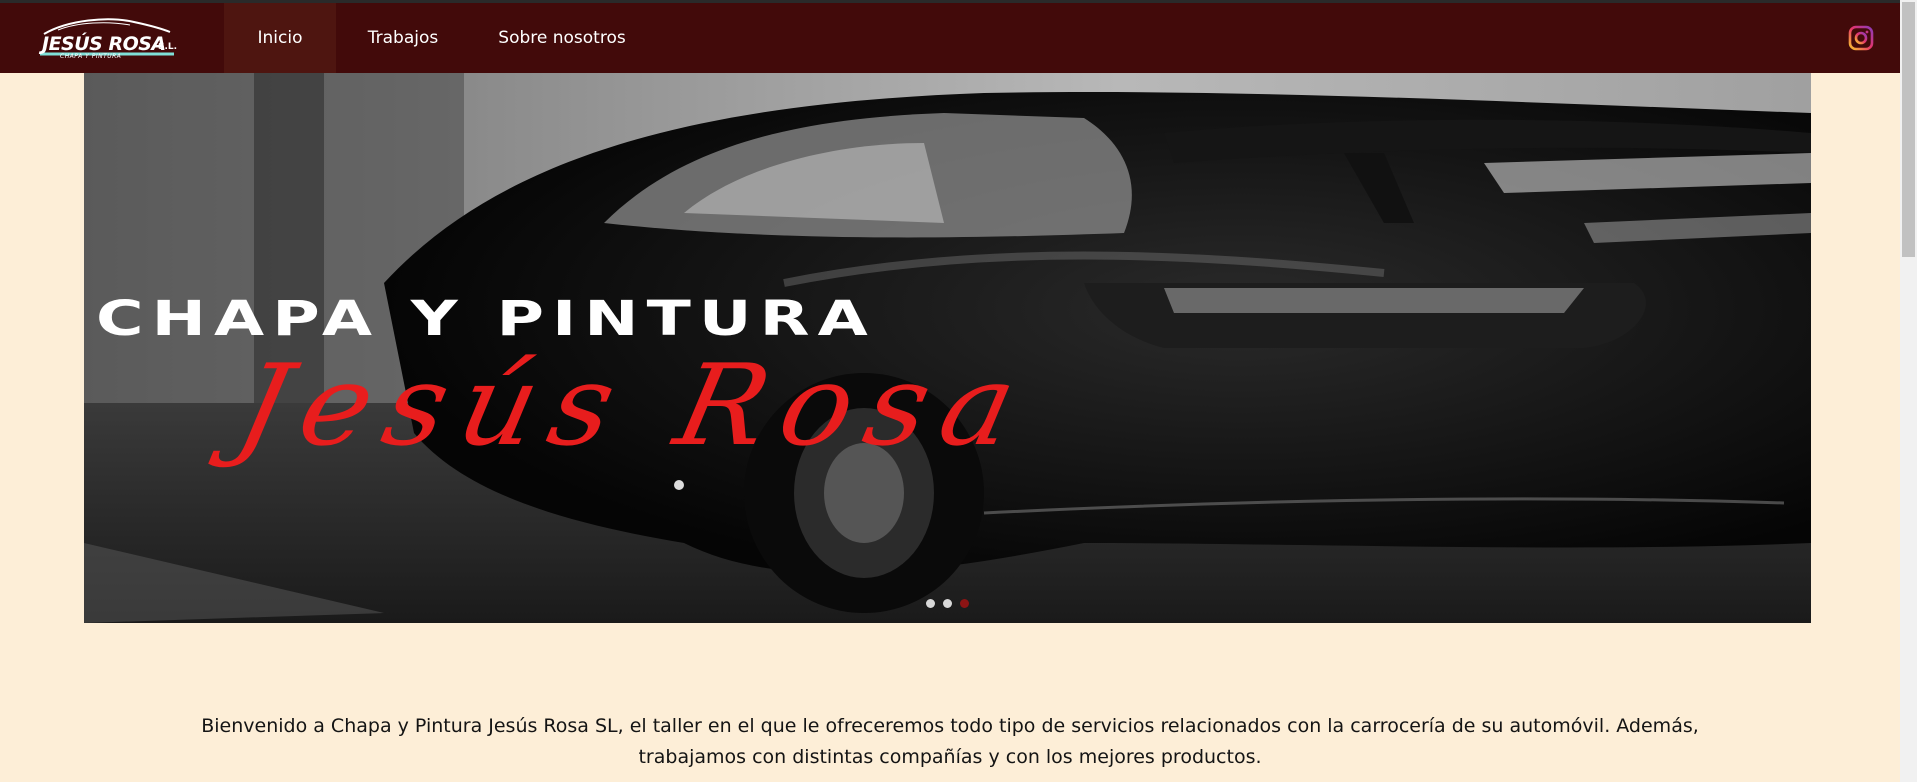 The image size is (1917, 782). What do you see at coordinates (280, 38) in the screenshot?
I see `nav-link-inicio: Inicio` at bounding box center [280, 38].